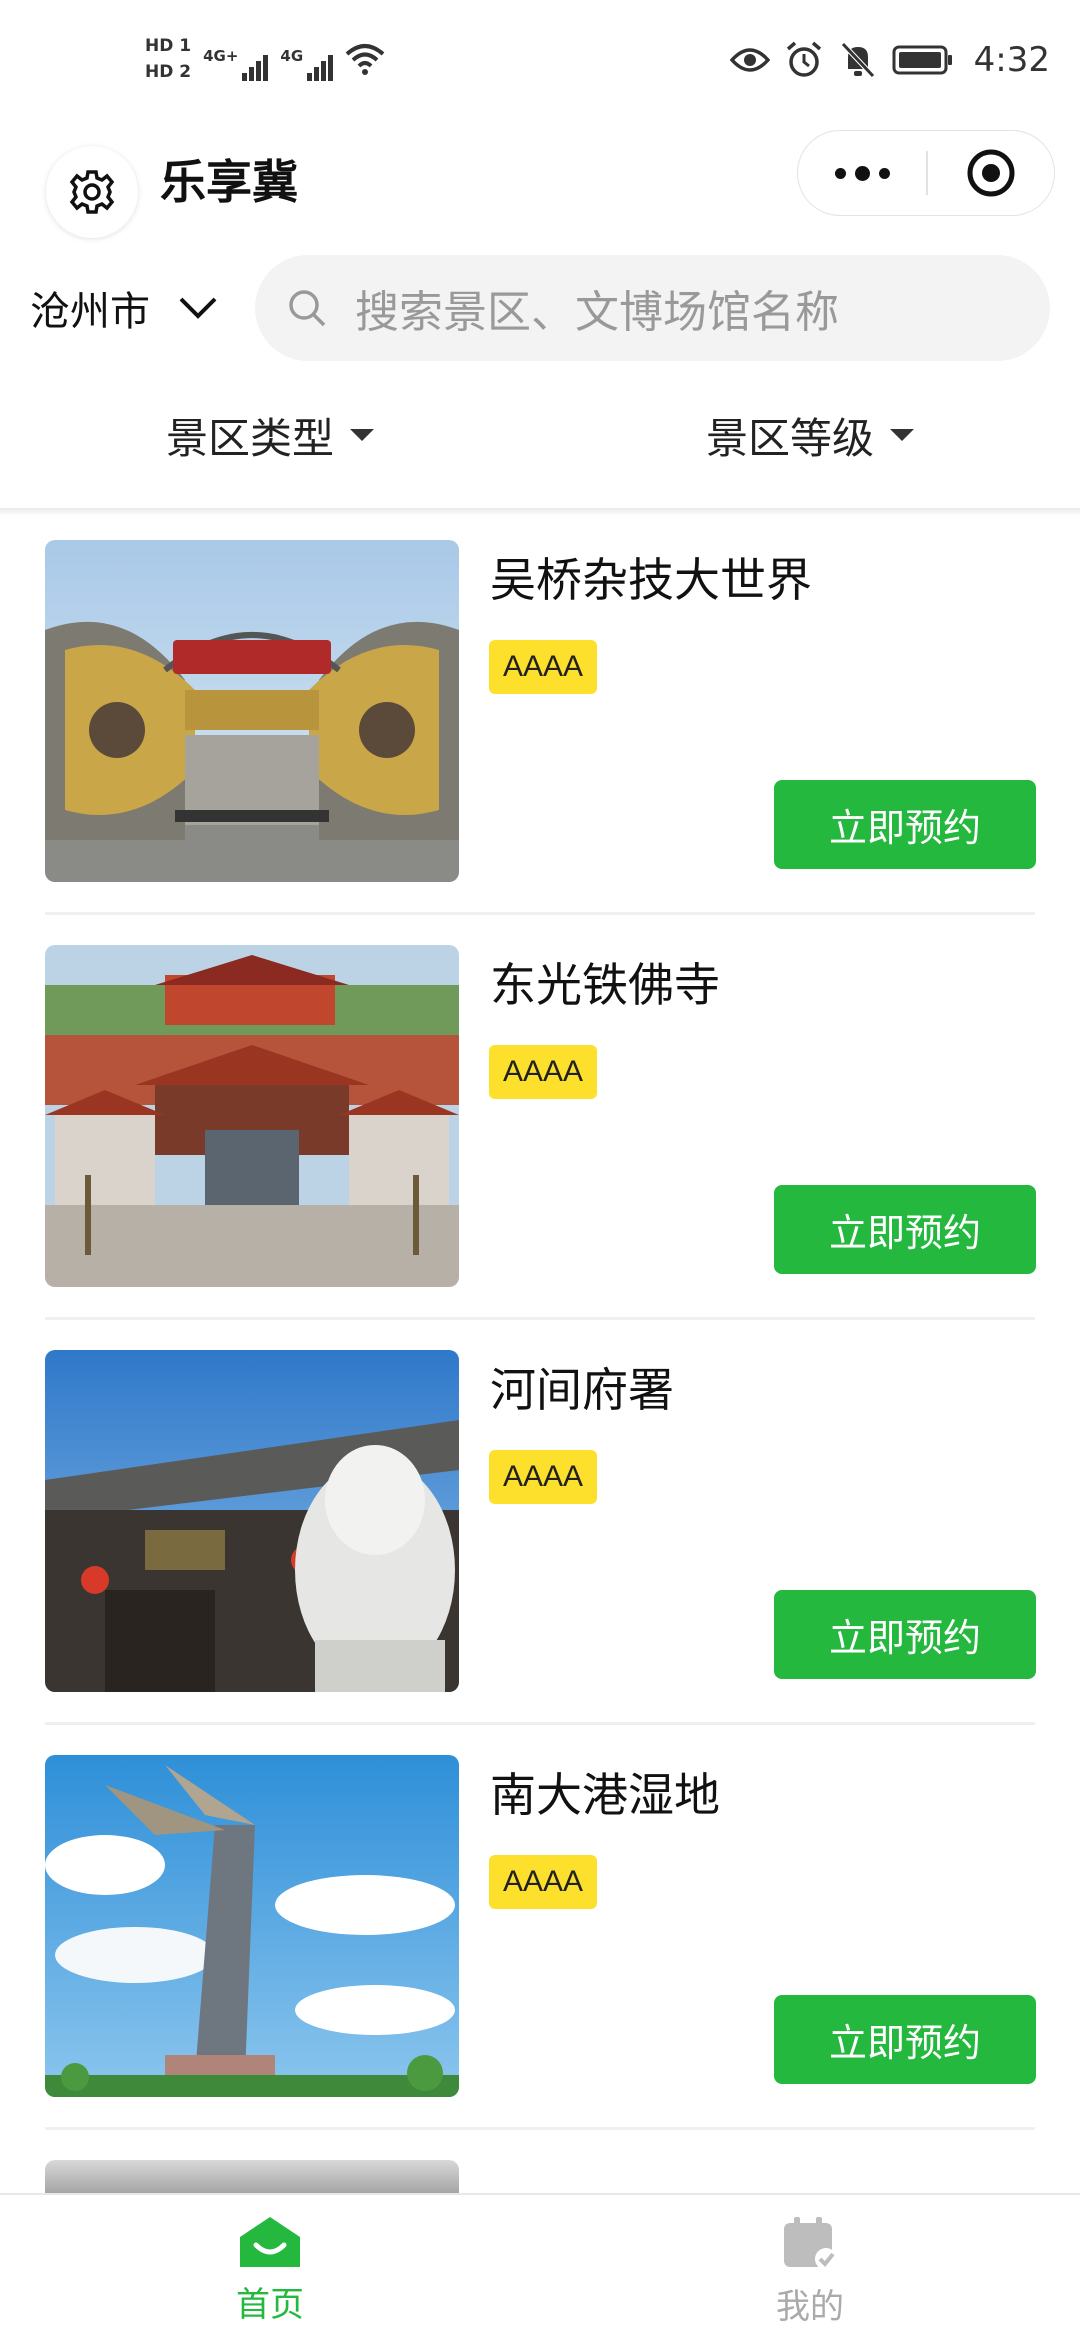 This screenshot has height=2340, width=1080. Describe the element at coordinates (1011, 60) in the screenshot. I see `clock-time: 4:32` at that location.